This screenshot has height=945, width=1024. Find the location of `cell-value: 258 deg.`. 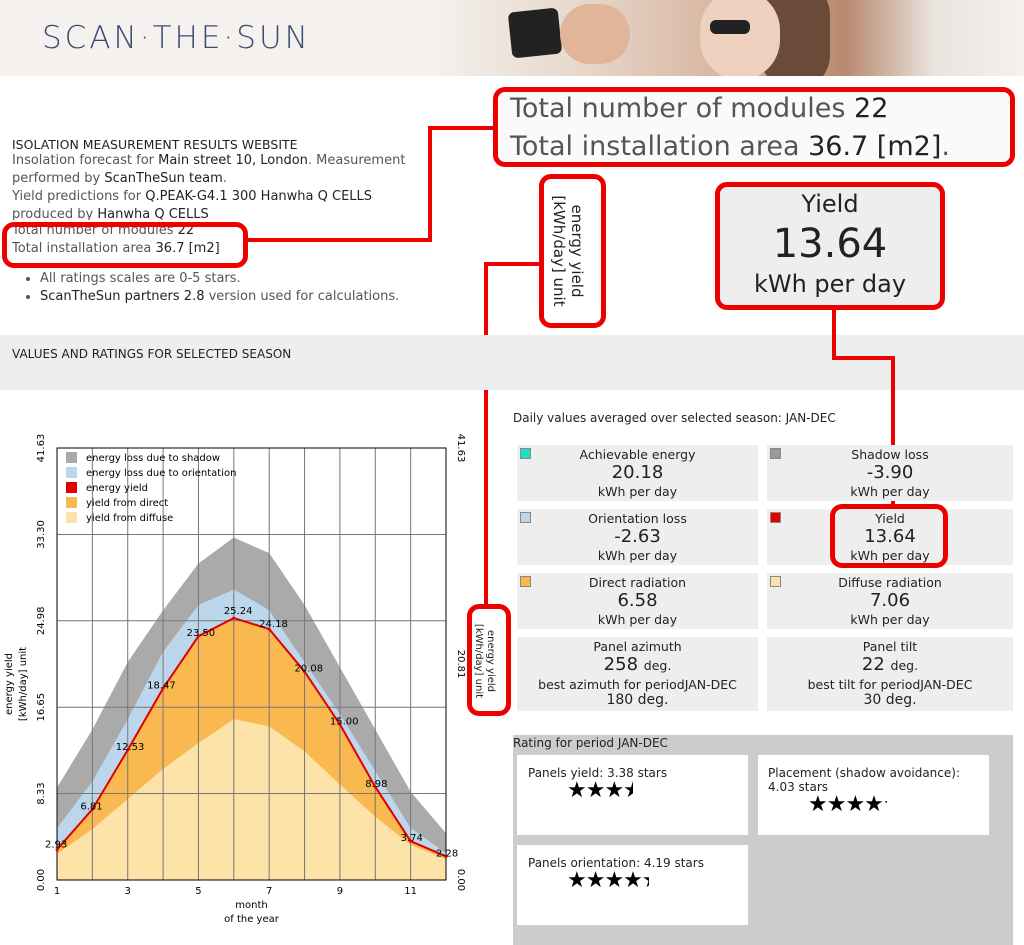

cell-value: 258 deg. is located at coordinates (637, 665).